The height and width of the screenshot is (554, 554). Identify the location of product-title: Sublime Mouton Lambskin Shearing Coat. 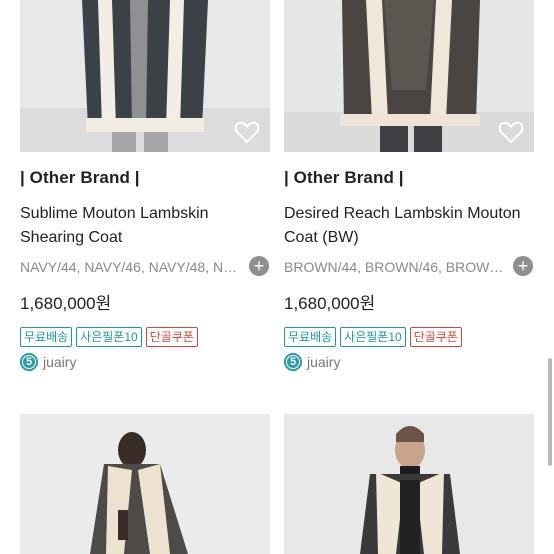
(142, 226).